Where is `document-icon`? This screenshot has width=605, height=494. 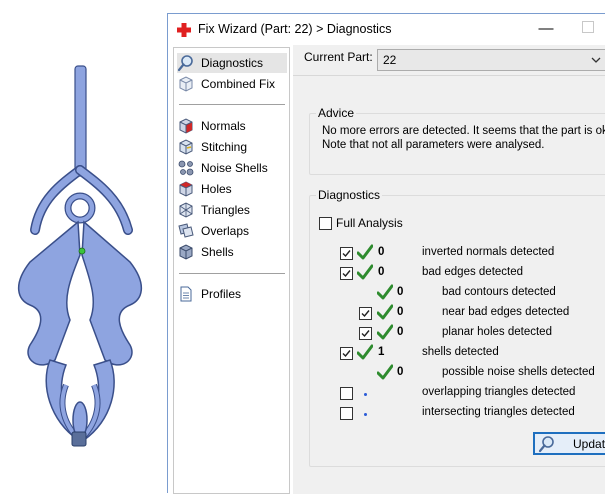
document-icon is located at coordinates (186, 294).